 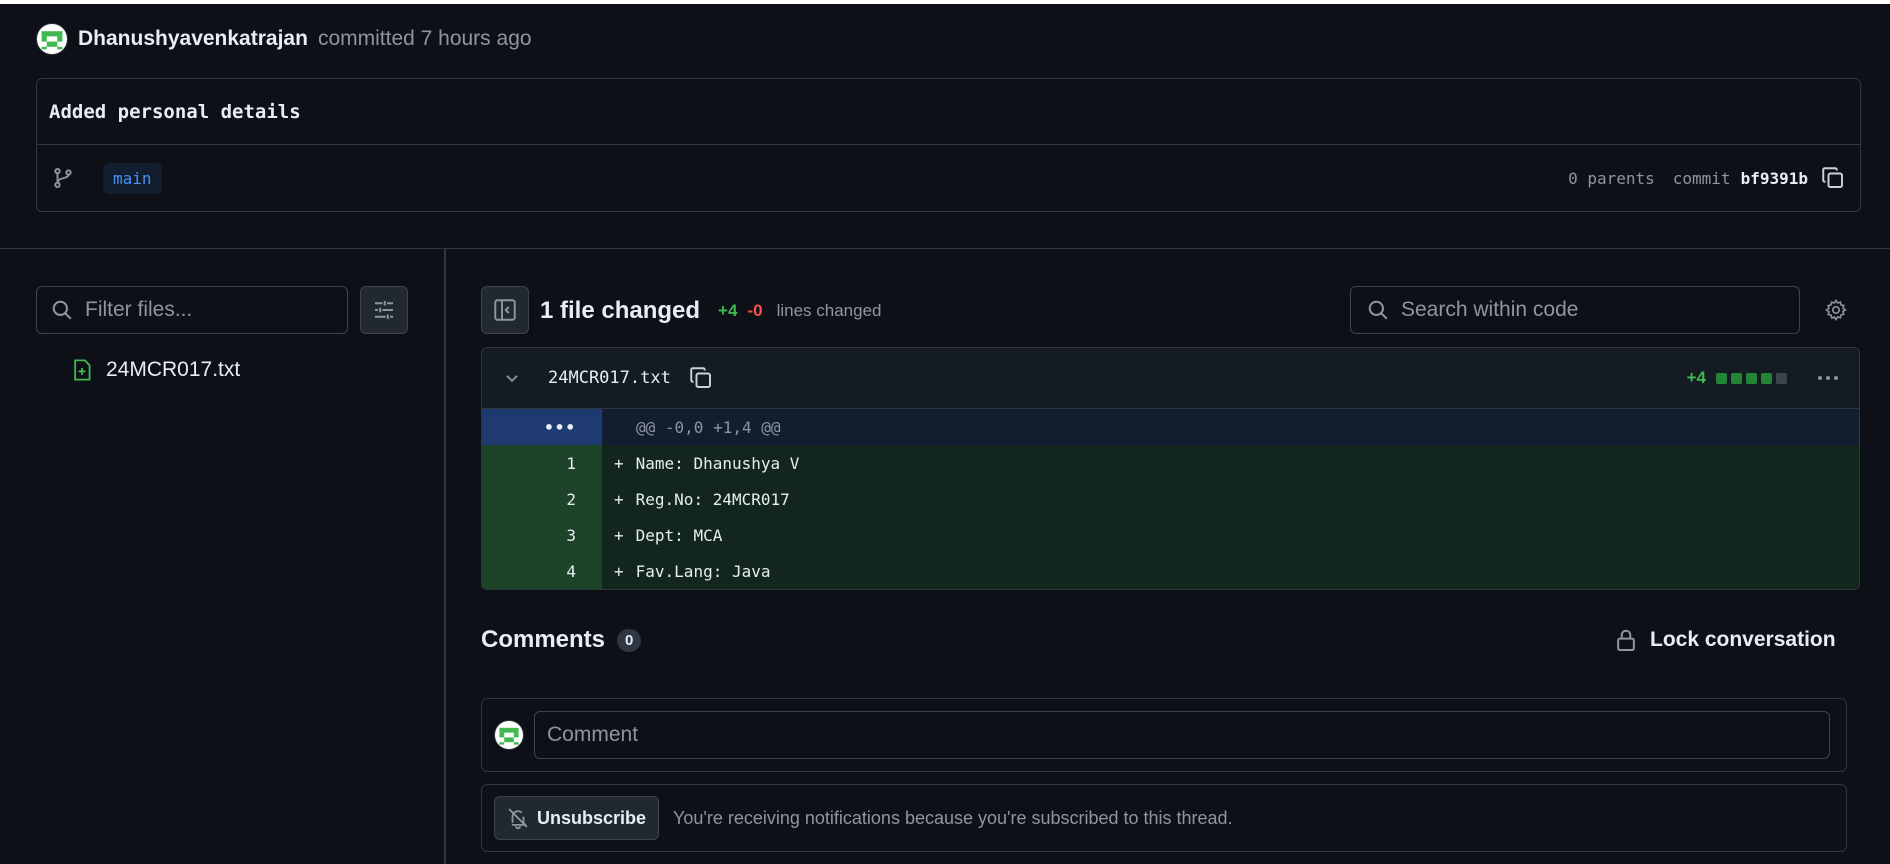 I want to click on line-content: + Name: Dhanushya V, so click(x=1230, y=463).